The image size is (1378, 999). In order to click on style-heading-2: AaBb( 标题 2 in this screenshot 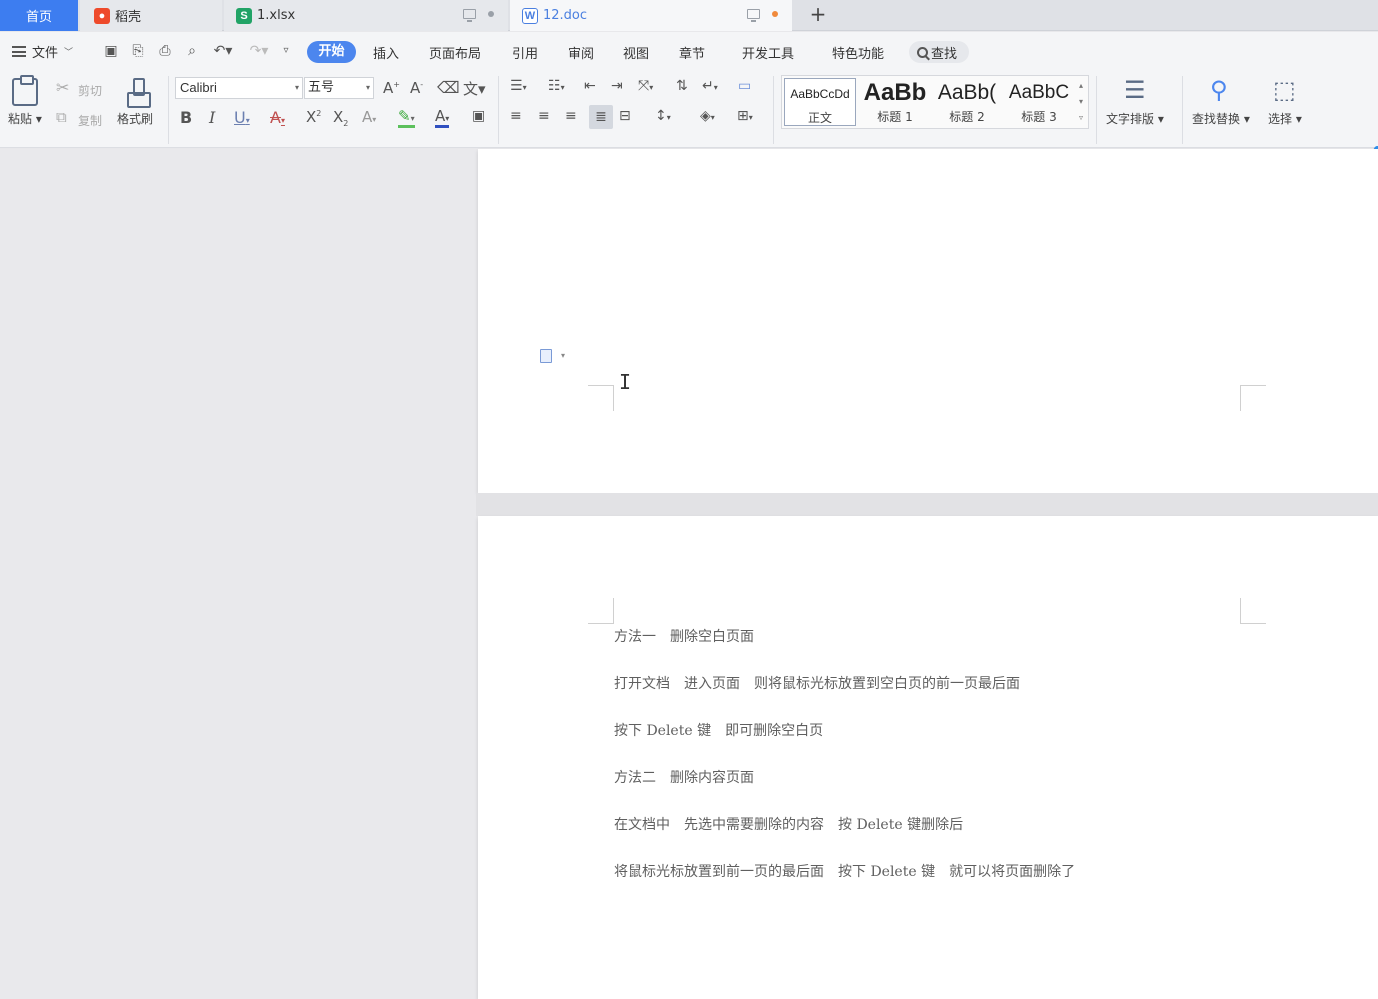, I will do `click(967, 102)`.